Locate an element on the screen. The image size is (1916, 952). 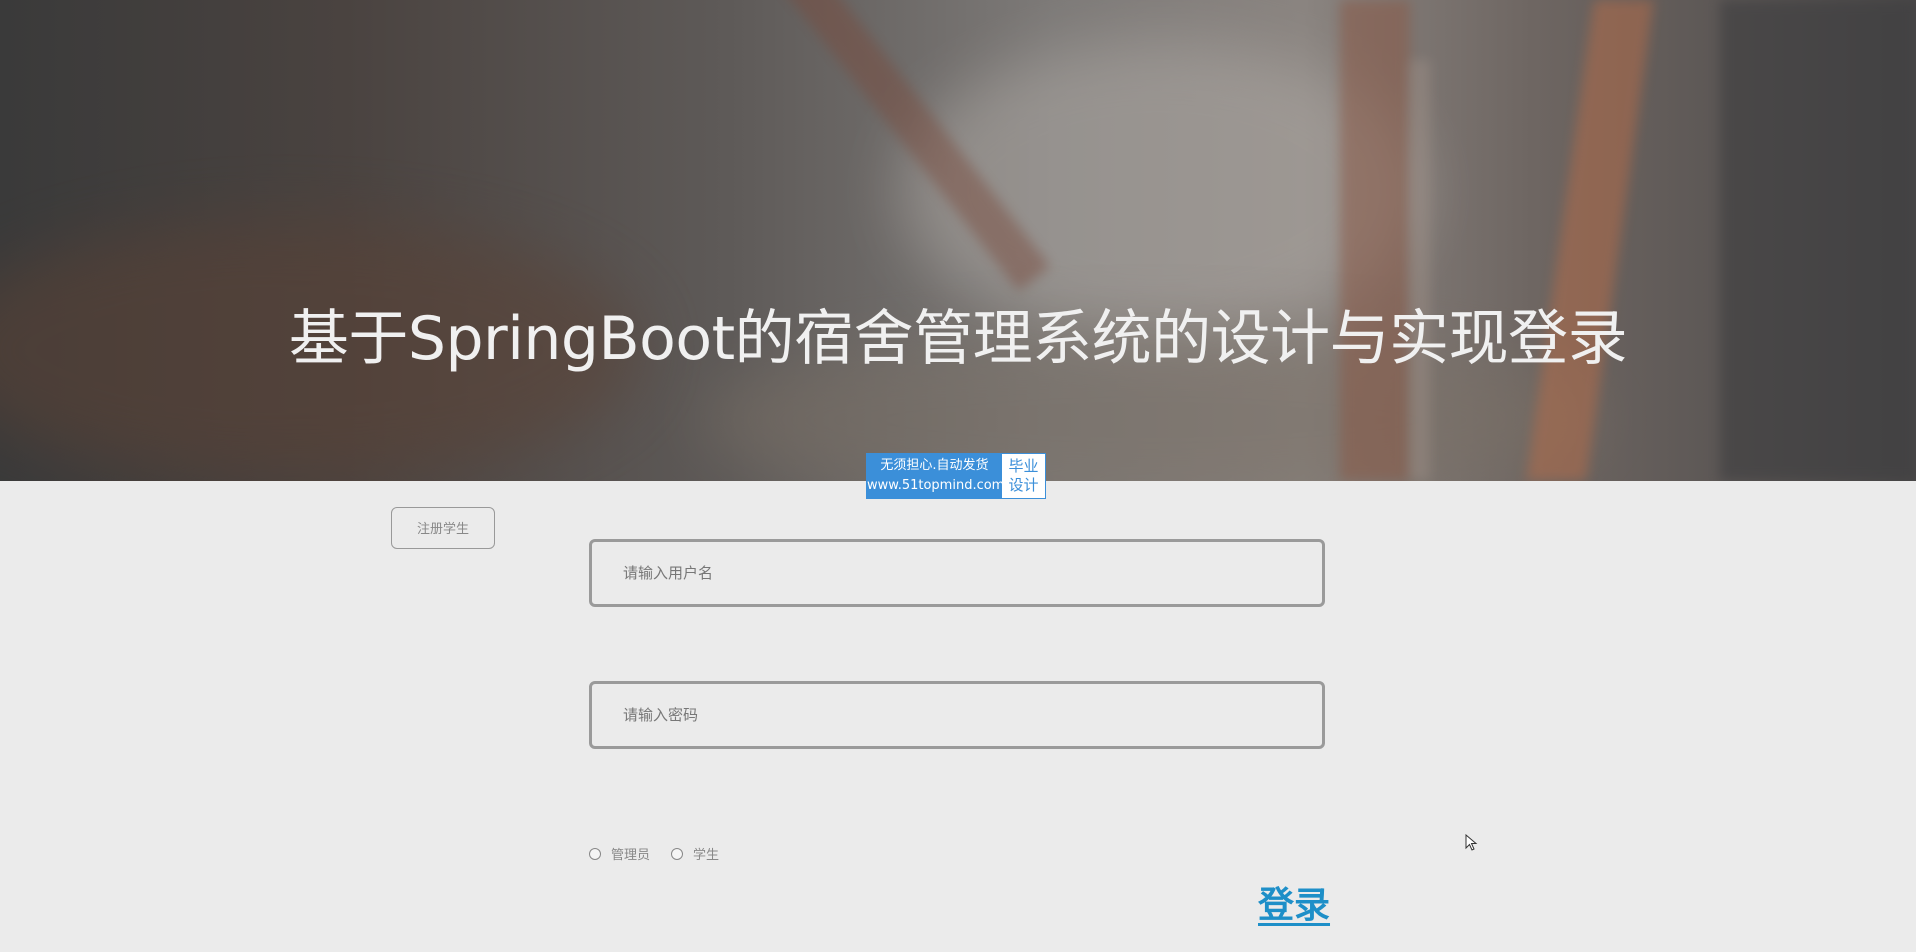
ad-badge-side-line2: 设计 is located at coordinates (1023, 485).